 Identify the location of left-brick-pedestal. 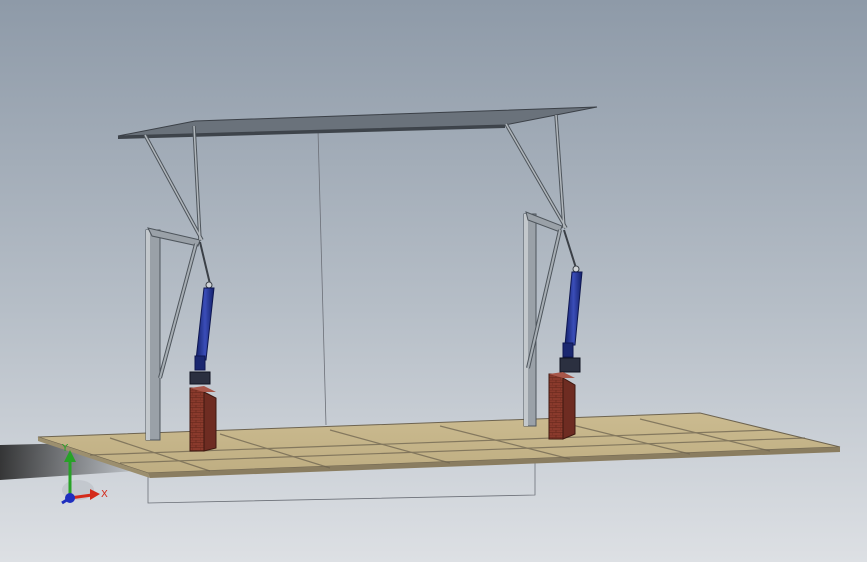
(203, 419).